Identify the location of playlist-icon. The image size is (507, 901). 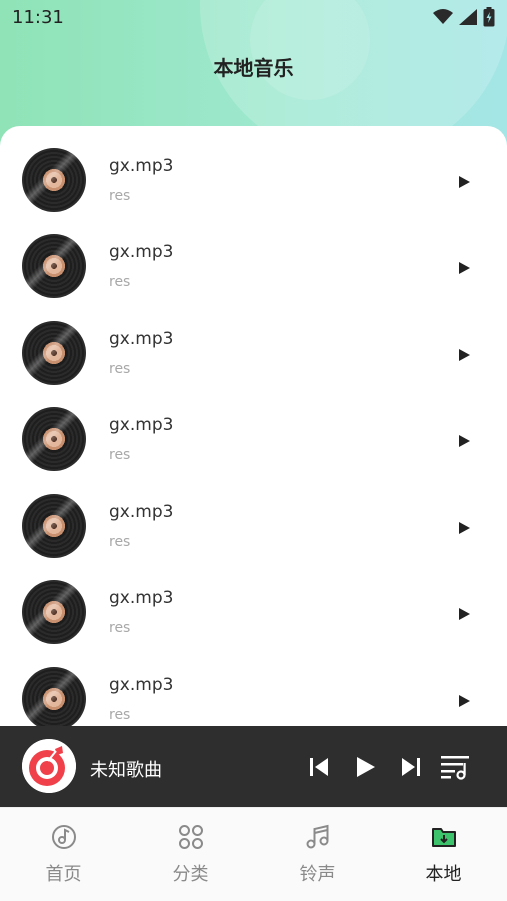
(455, 767).